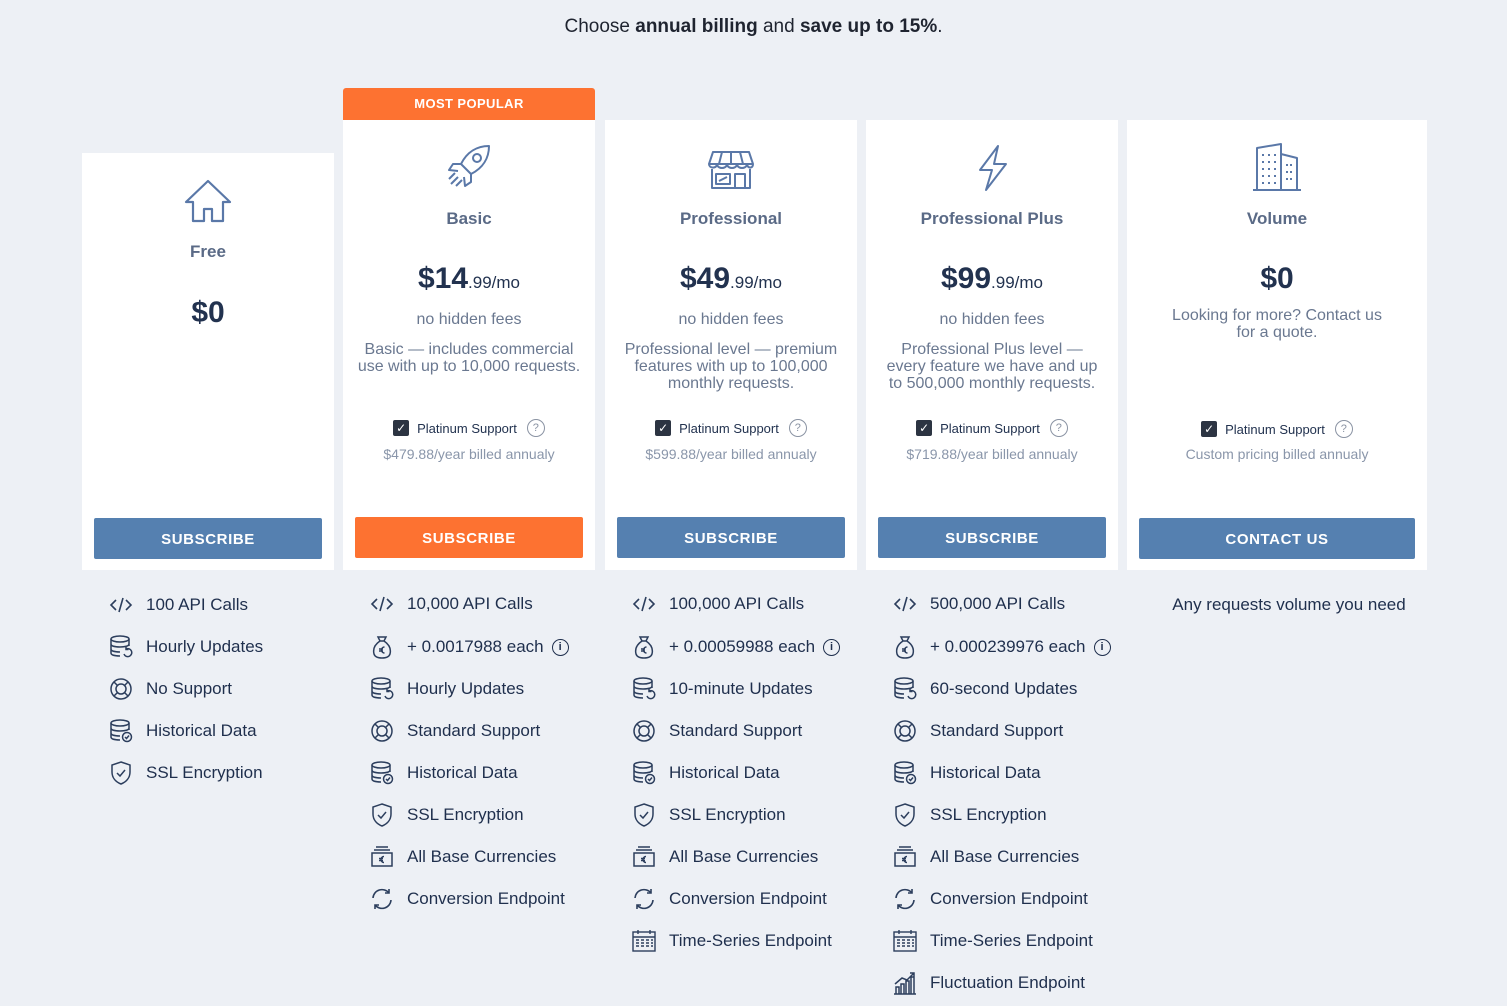 The width and height of the screenshot is (1507, 1006). I want to click on plan-price: $0, so click(208, 312).